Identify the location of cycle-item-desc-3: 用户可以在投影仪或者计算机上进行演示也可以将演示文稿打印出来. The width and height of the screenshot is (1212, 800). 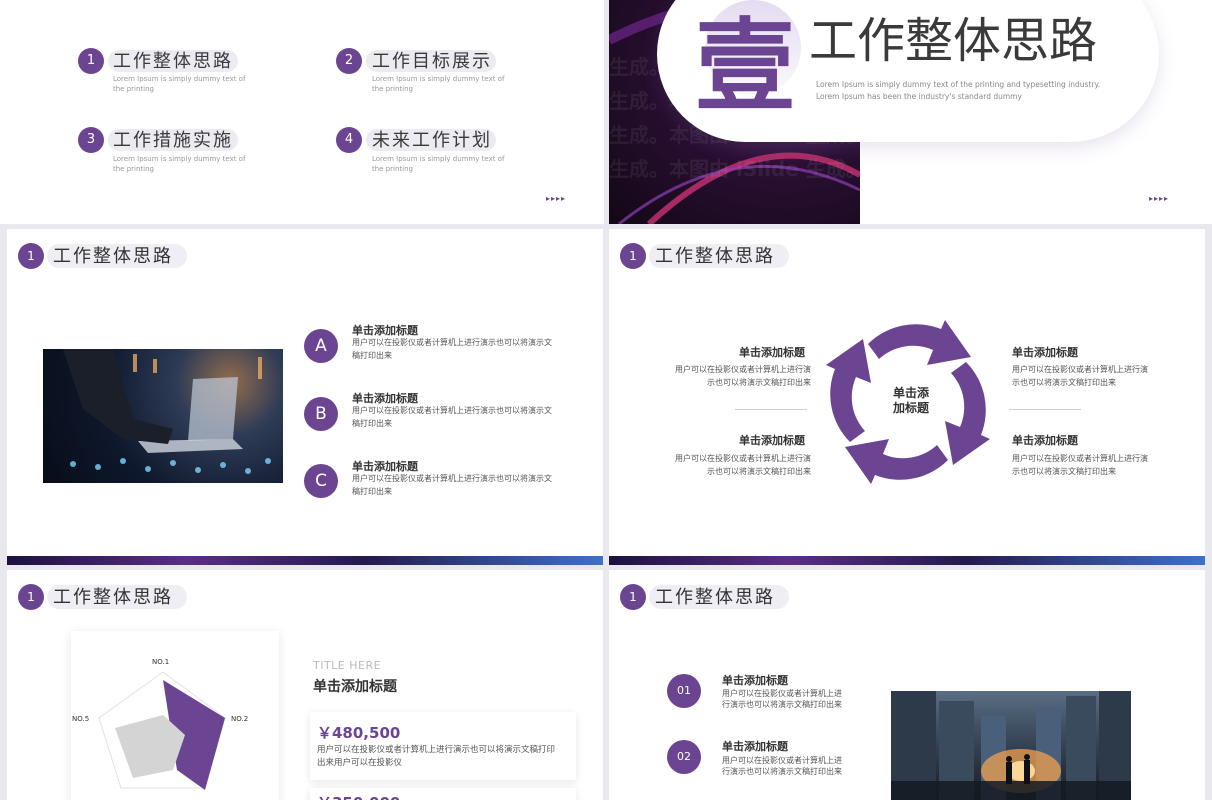
(1080, 376).